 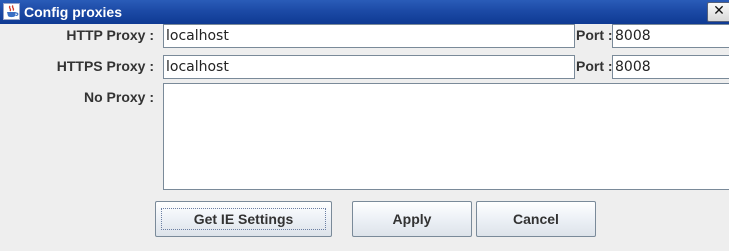 What do you see at coordinates (364, 12) in the screenshot?
I see `title-bar: Config proxies ✕` at bounding box center [364, 12].